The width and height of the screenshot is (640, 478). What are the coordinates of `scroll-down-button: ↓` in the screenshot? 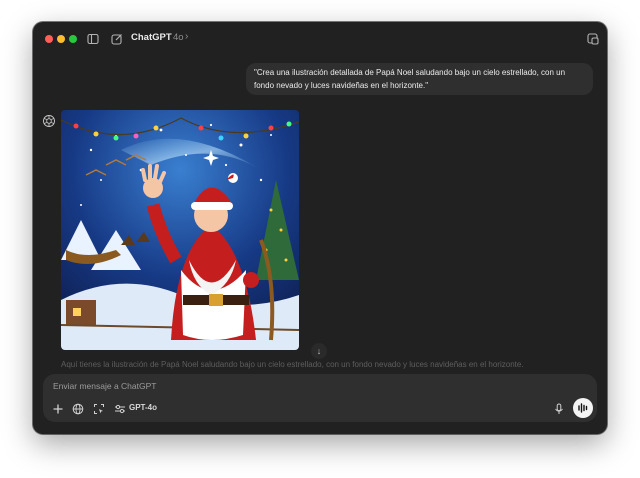 It's located at (319, 351).